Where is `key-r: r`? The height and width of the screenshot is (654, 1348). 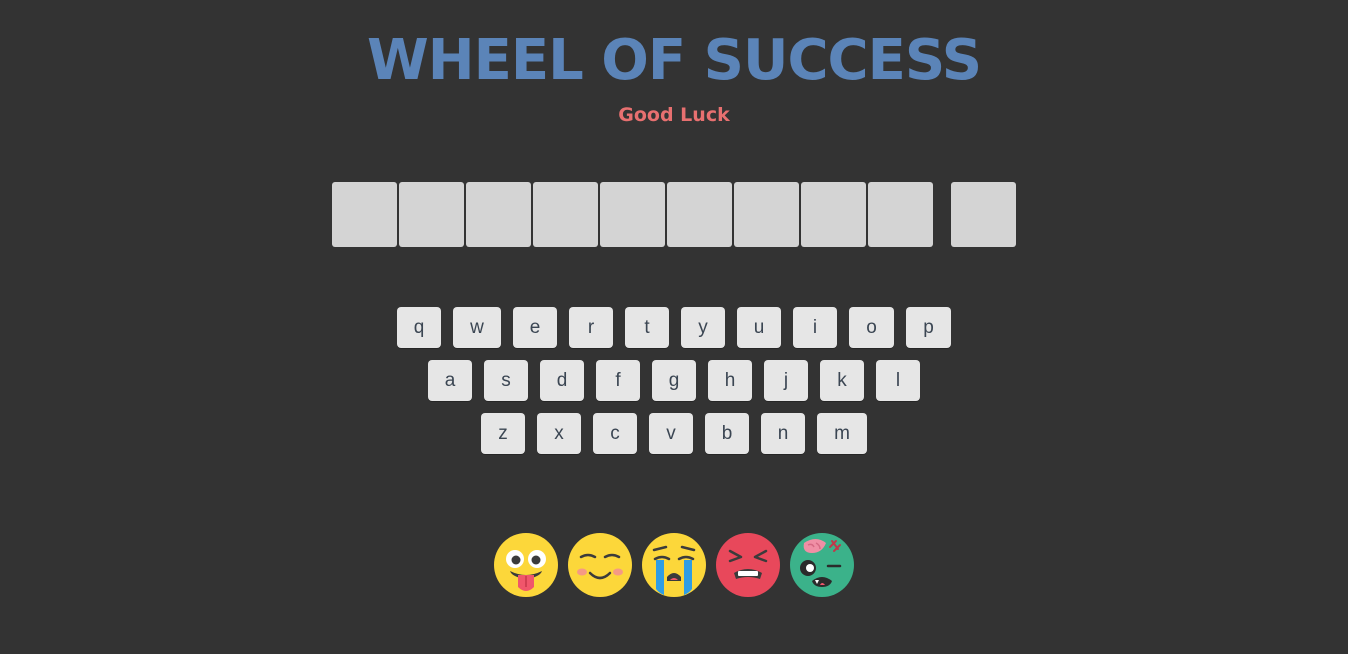
key-r: r is located at coordinates (591, 327).